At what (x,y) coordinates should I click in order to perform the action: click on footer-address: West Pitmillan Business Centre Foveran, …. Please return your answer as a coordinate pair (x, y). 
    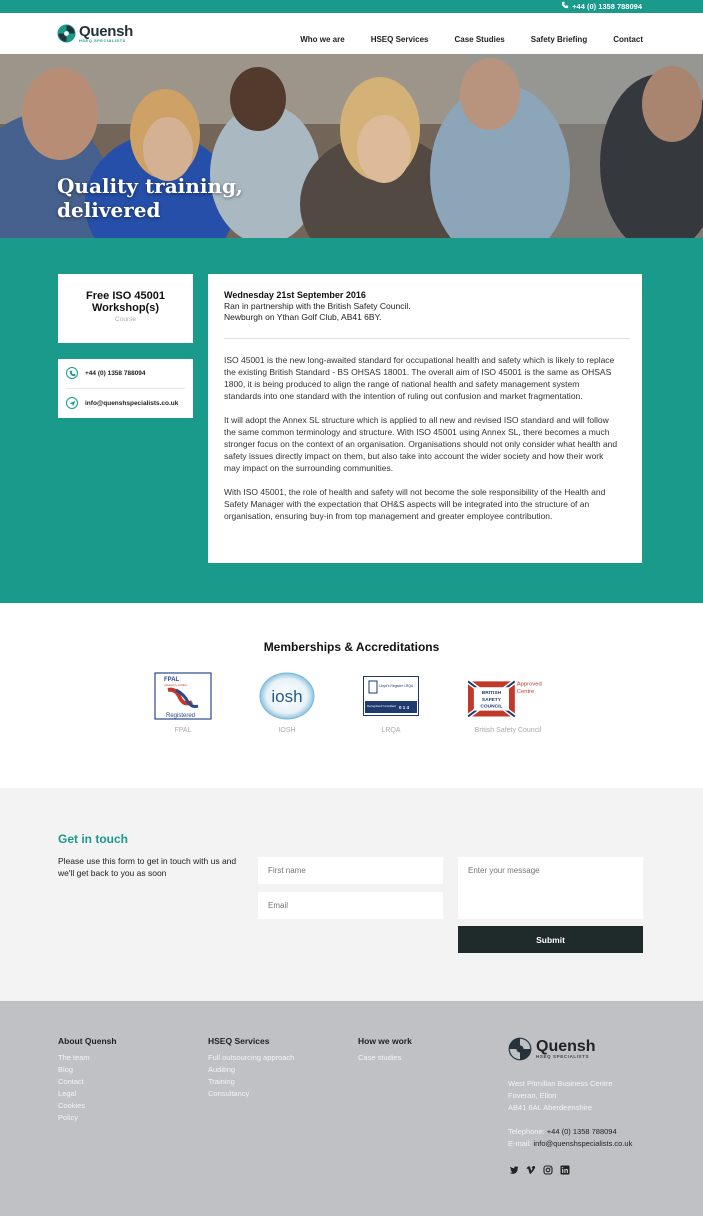
    Looking at the image, I should click on (560, 1096).